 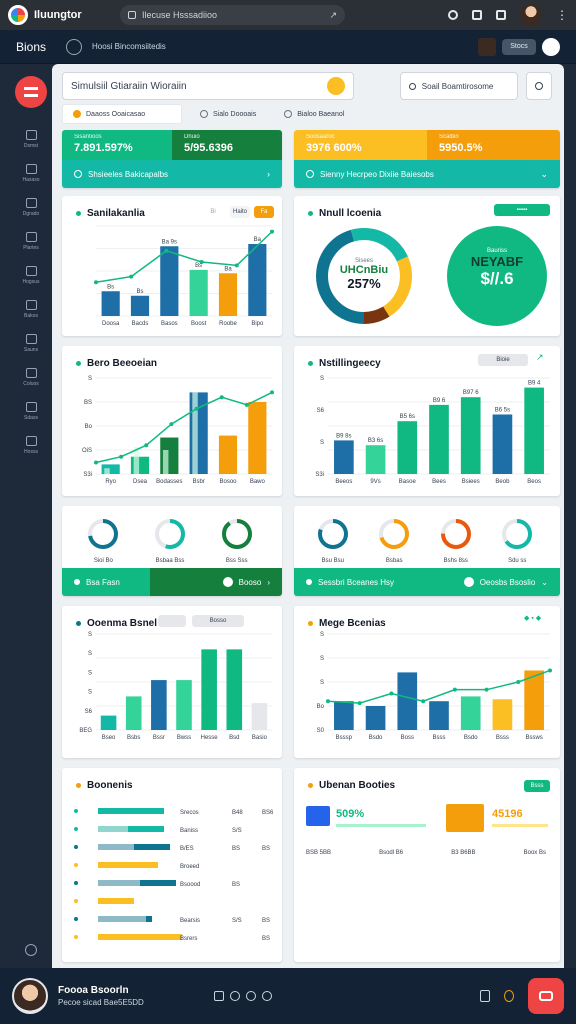 What do you see at coordinates (208, 86) in the screenshot?
I see `search-input: Simulsiil Gtiaraiin Wioraiin` at bounding box center [208, 86].